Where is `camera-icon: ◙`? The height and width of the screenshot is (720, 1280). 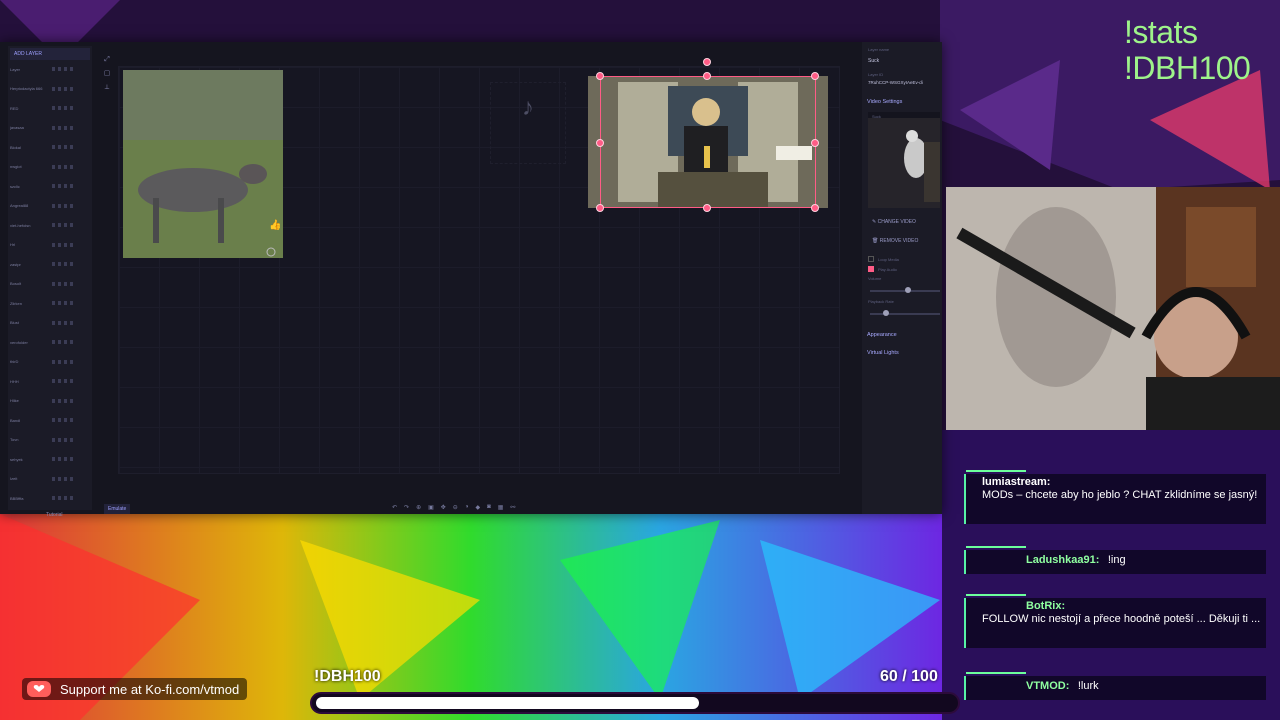 camera-icon: ◙ is located at coordinates (489, 507).